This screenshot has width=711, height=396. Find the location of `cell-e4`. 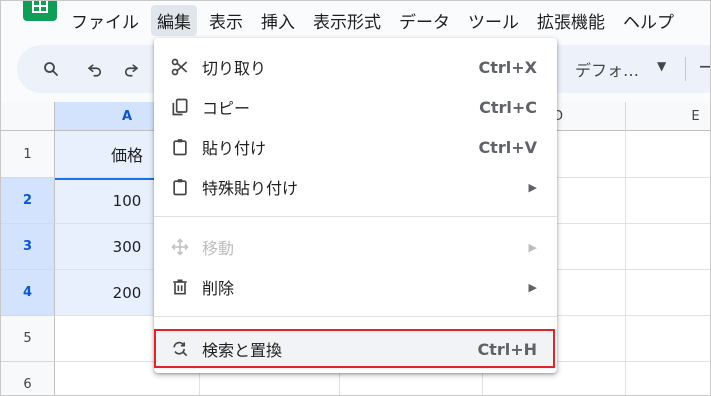

cell-e4 is located at coordinates (668, 293).